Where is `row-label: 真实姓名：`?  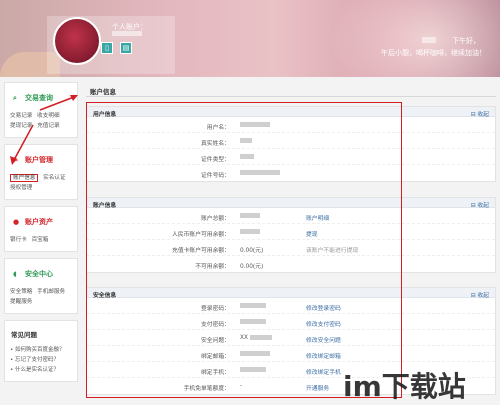 row-label: 真实姓名： is located at coordinates (215, 144).